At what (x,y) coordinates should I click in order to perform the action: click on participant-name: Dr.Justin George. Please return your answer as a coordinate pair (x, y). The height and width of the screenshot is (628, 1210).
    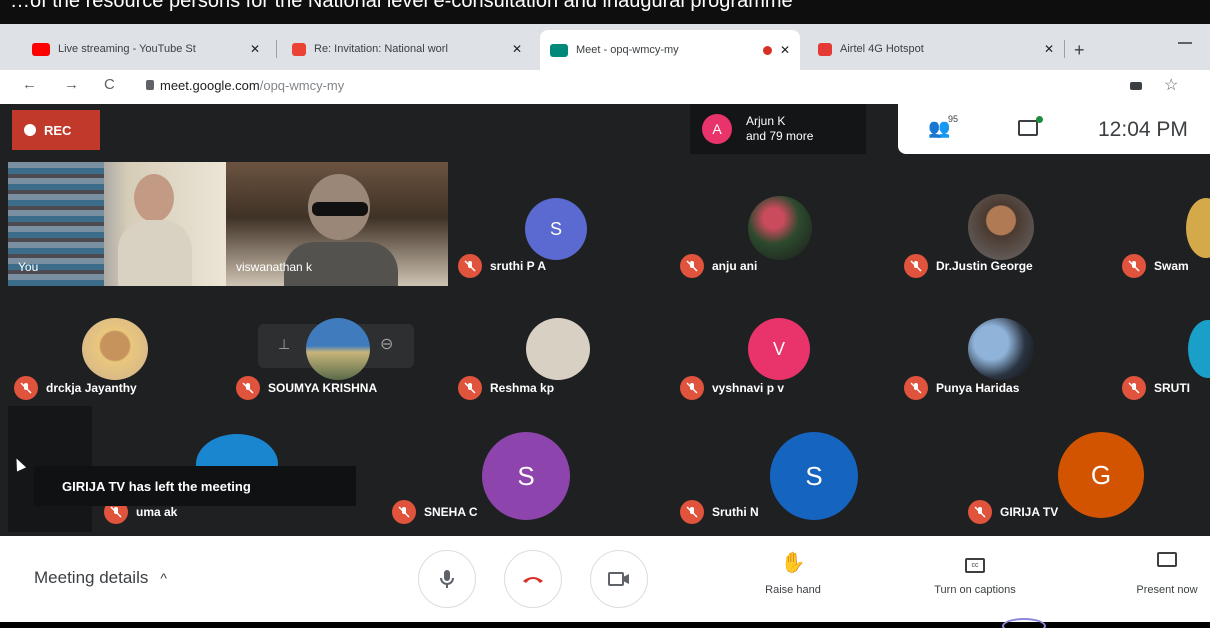
    Looking at the image, I should click on (984, 266).